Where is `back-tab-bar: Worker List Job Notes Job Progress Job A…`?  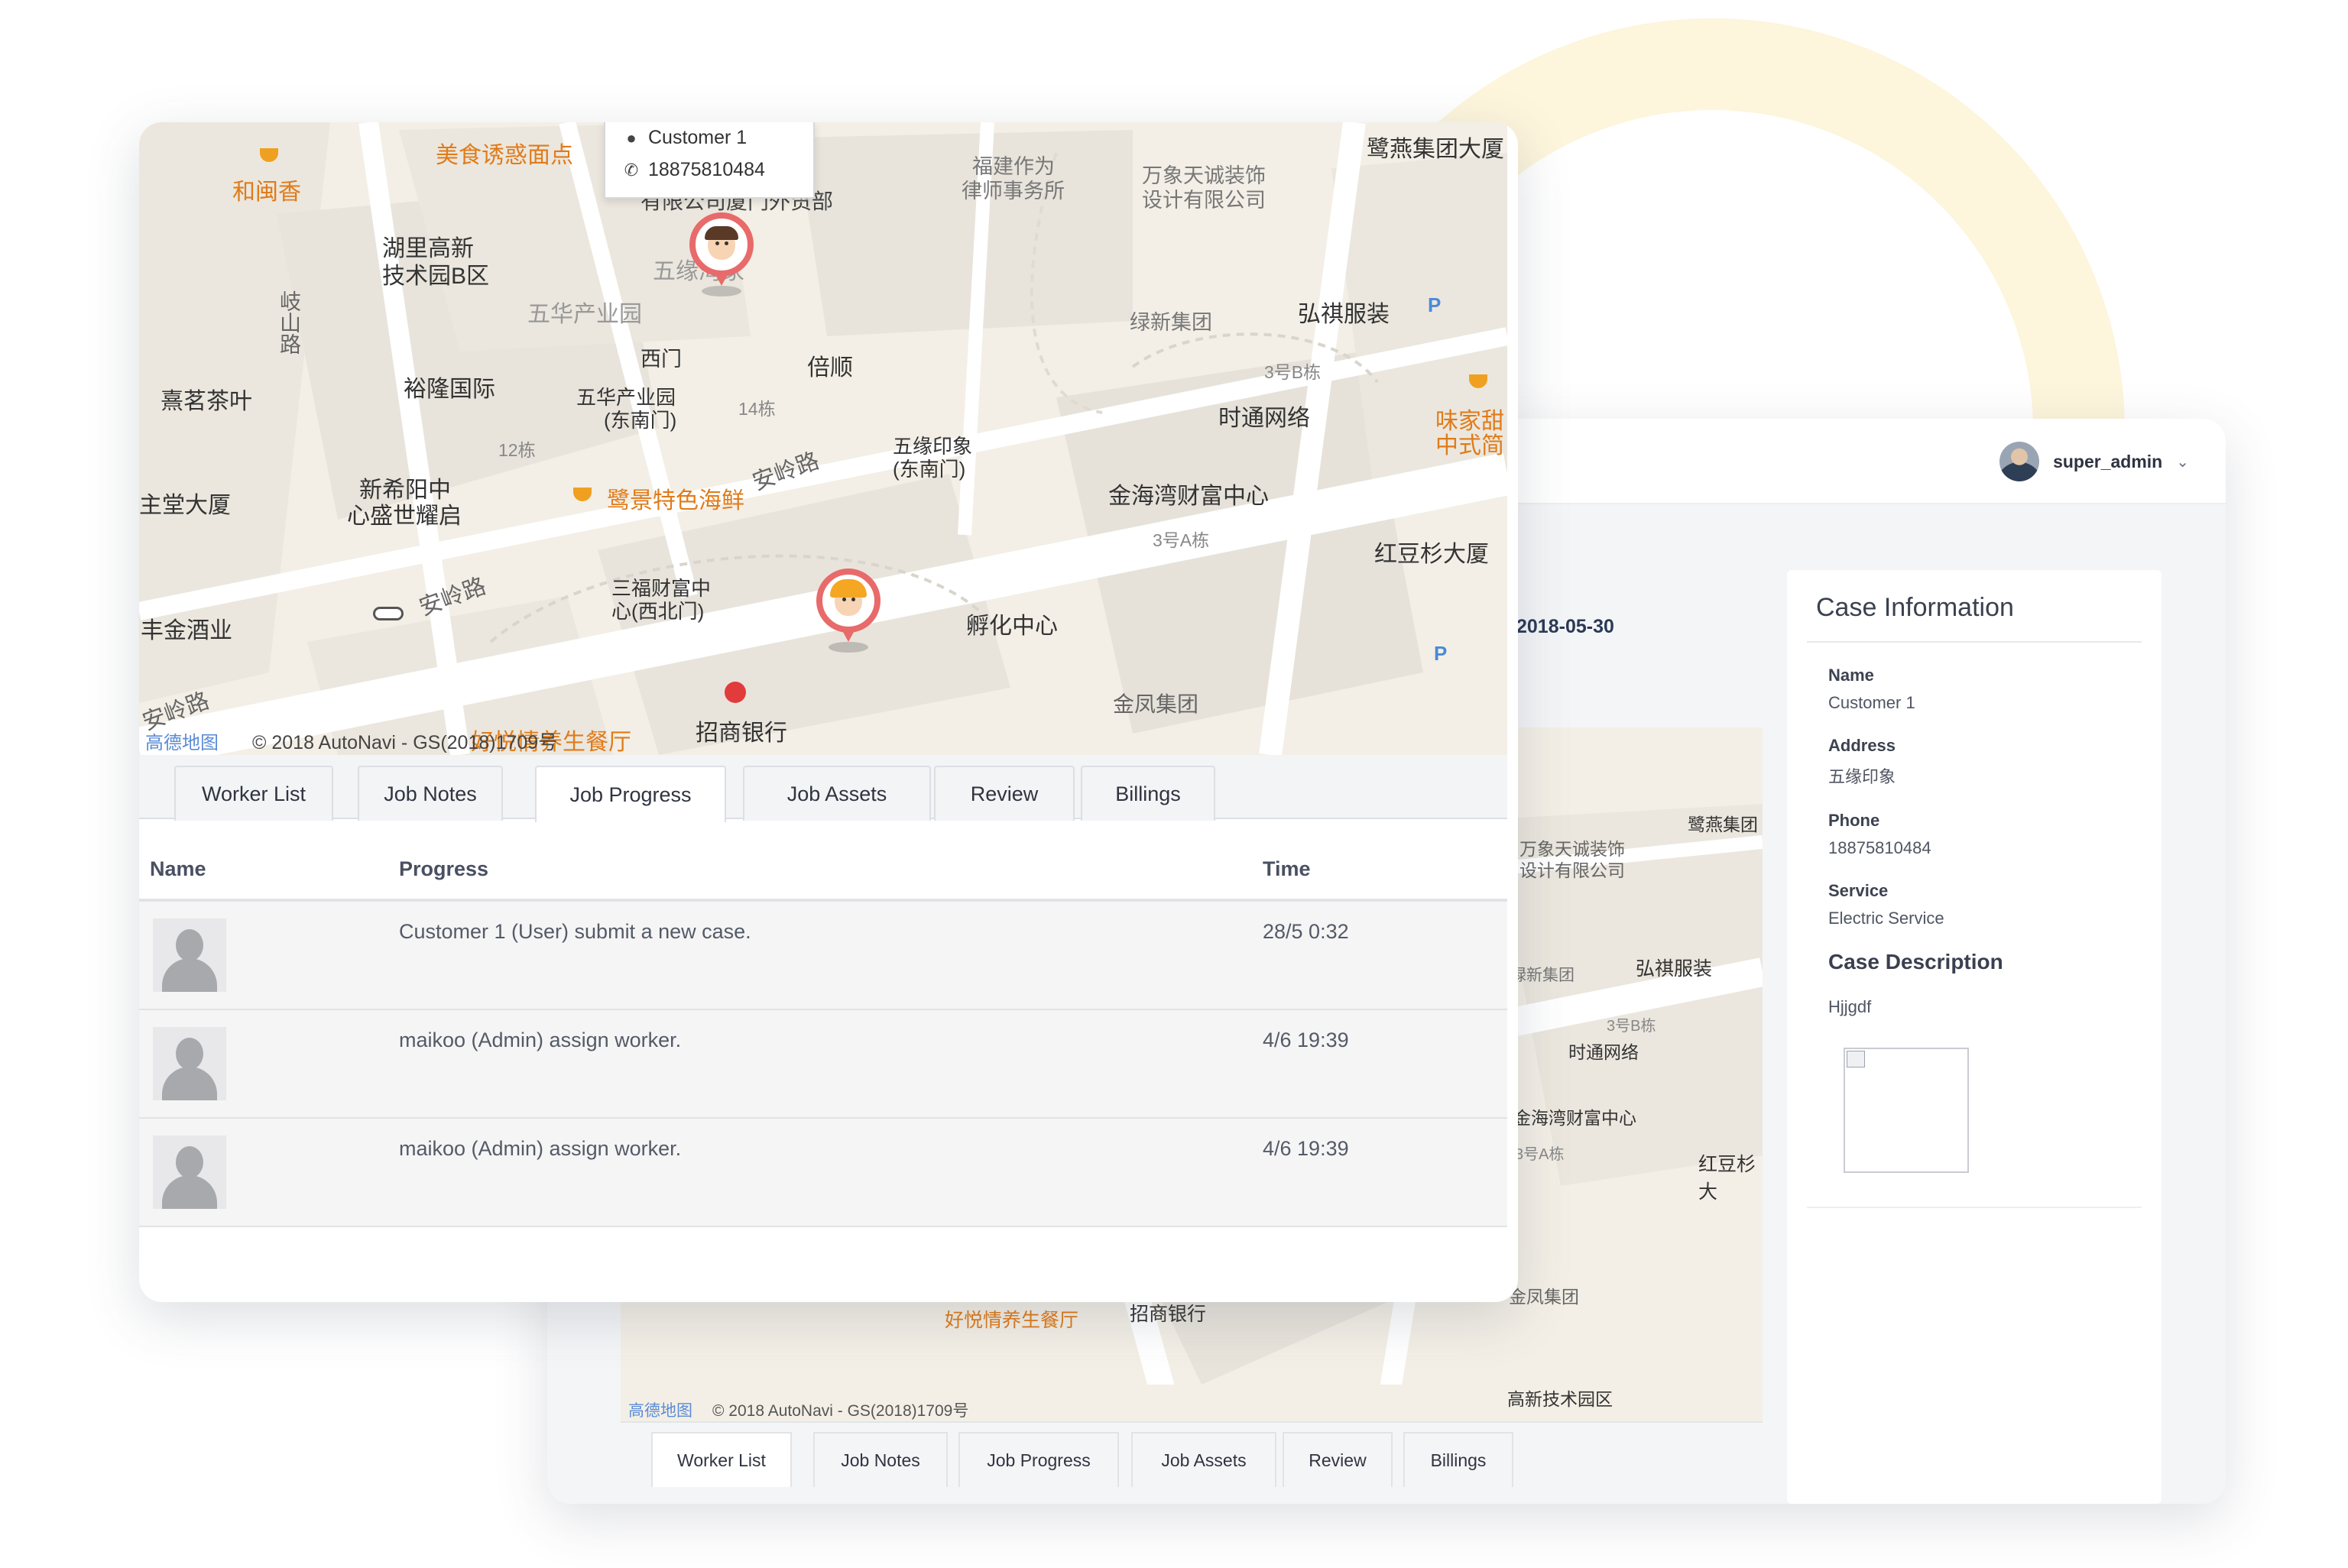 back-tab-bar: Worker List Job Notes Job Progress Job A… is located at coordinates (1192, 1454).